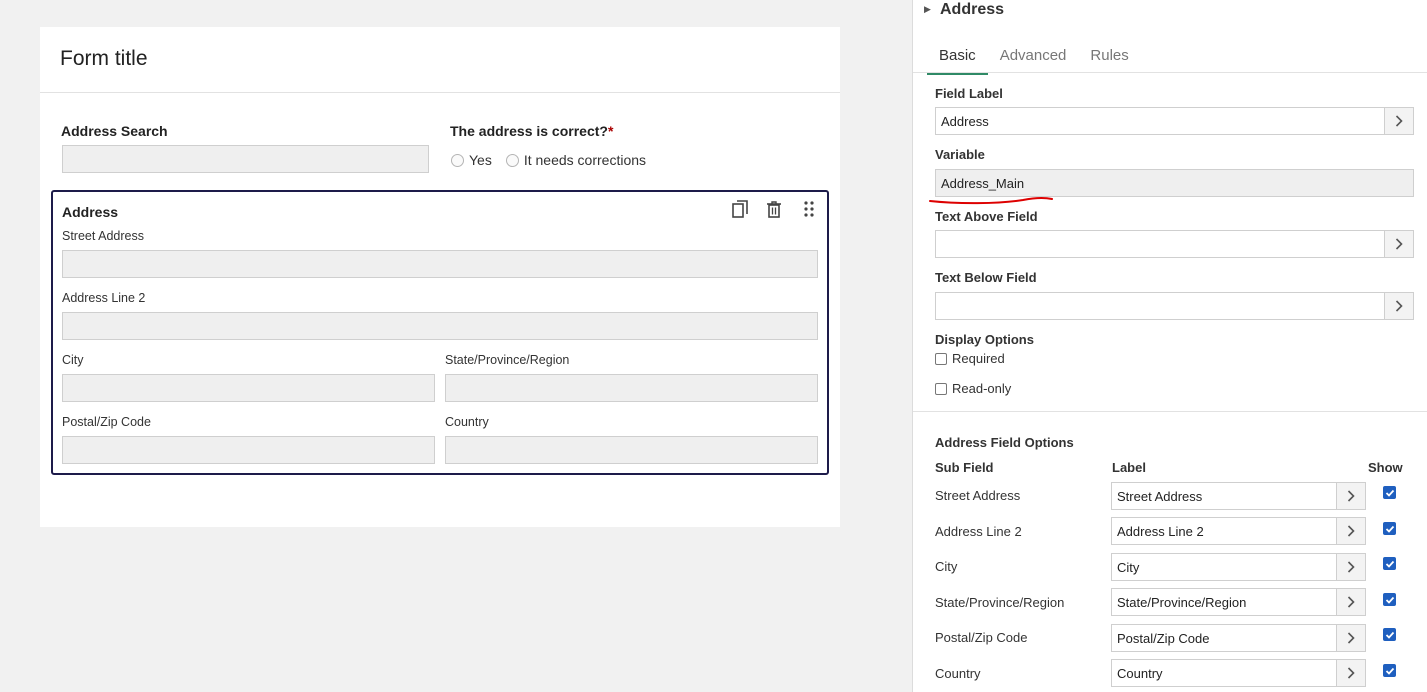  Describe the element at coordinates (957, 59) in the screenshot. I see `tab-basic: Basic` at that location.